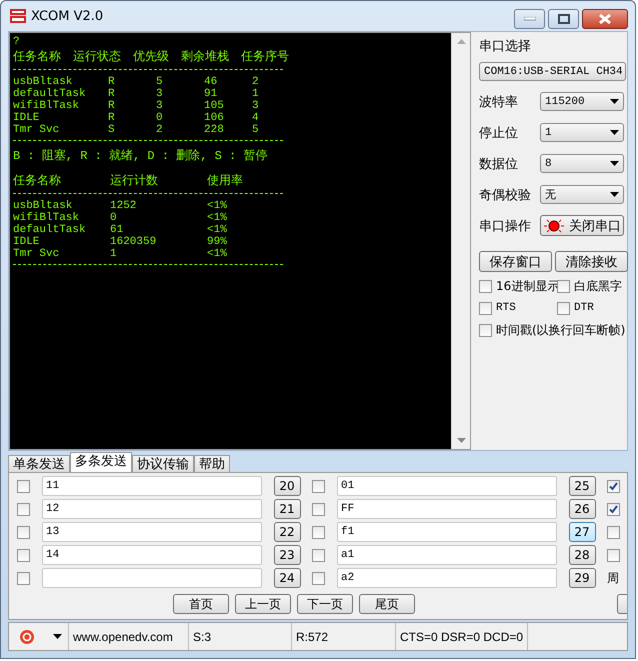  Describe the element at coordinates (101, 462) in the screenshot. I see `tab: 多条发送` at that location.